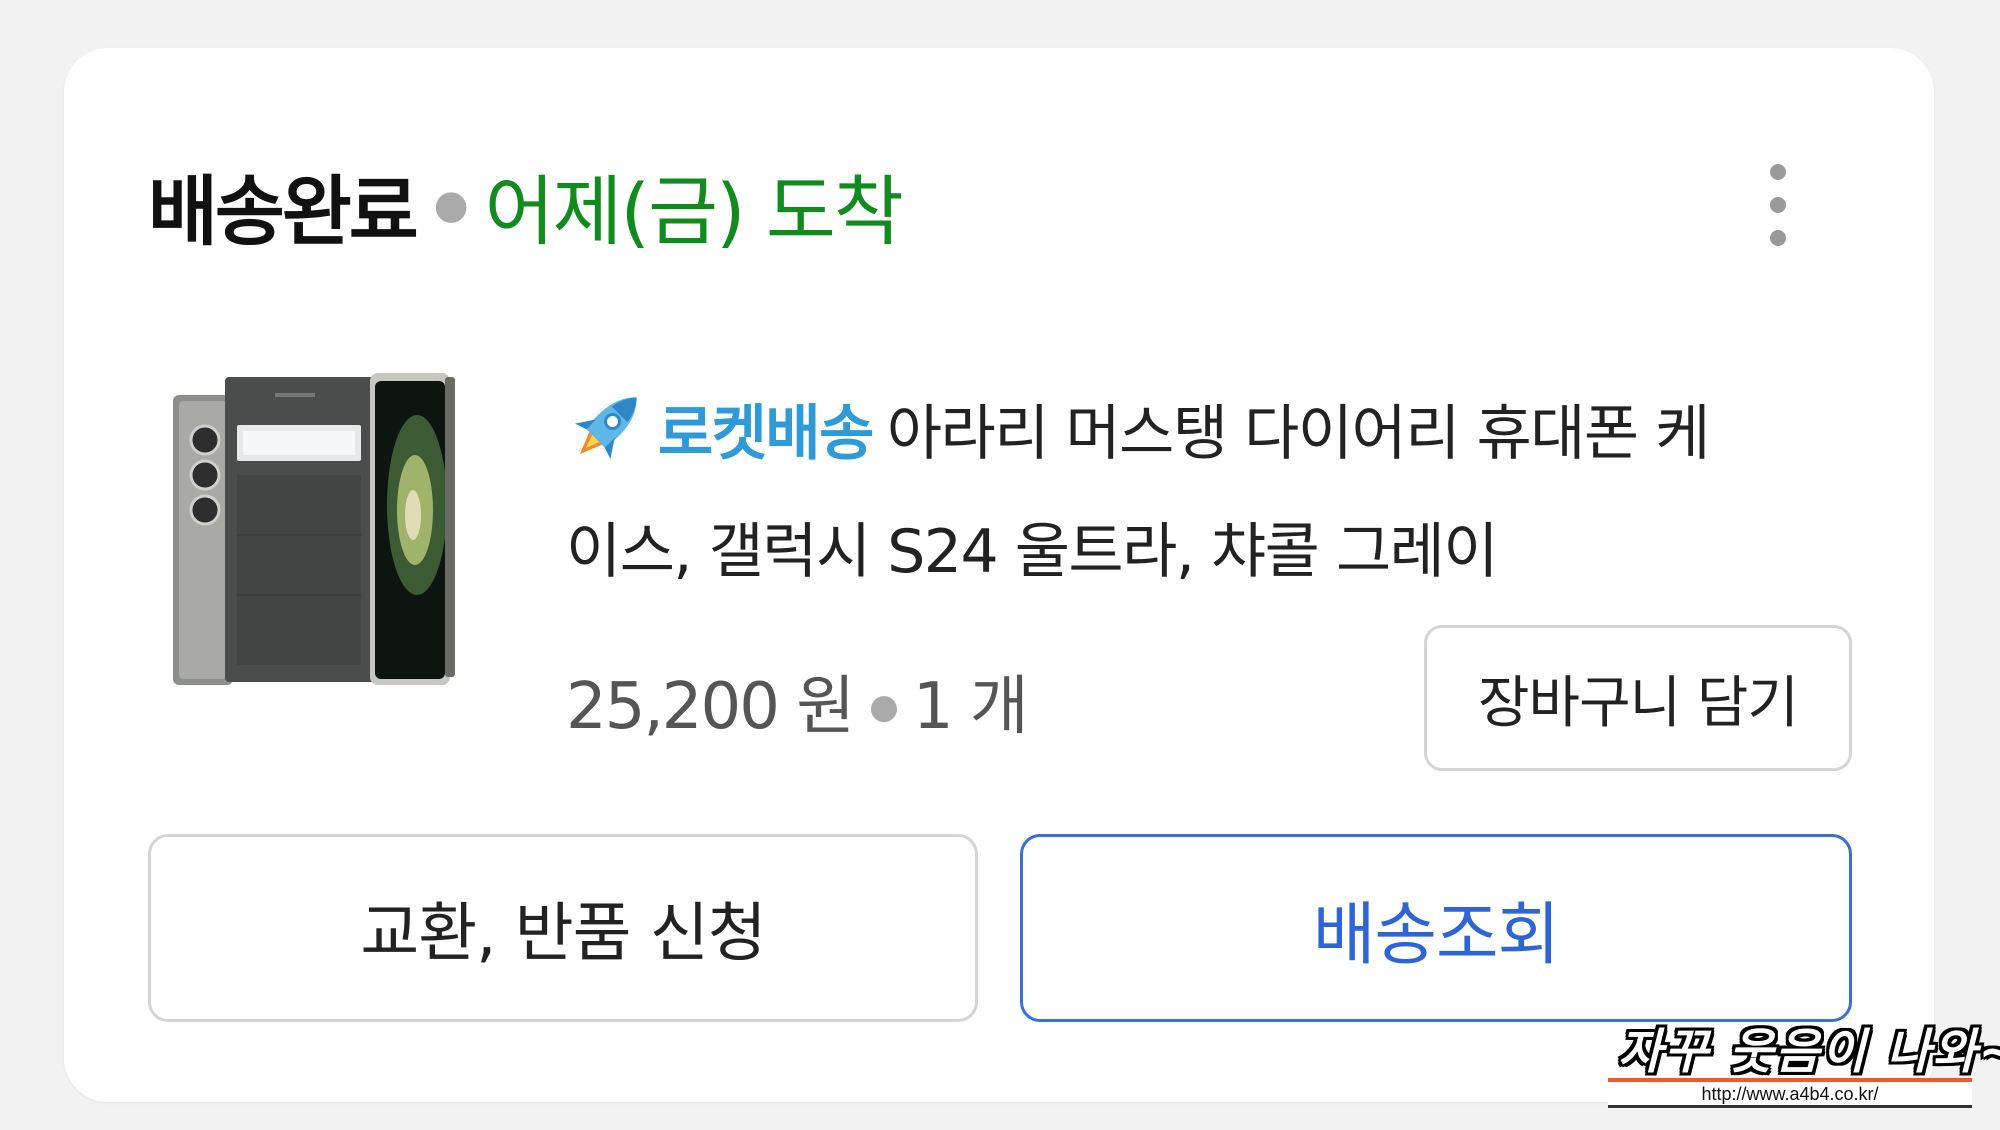  What do you see at coordinates (283, 211) in the screenshot?
I see `delivery-status: 배송완료` at bounding box center [283, 211].